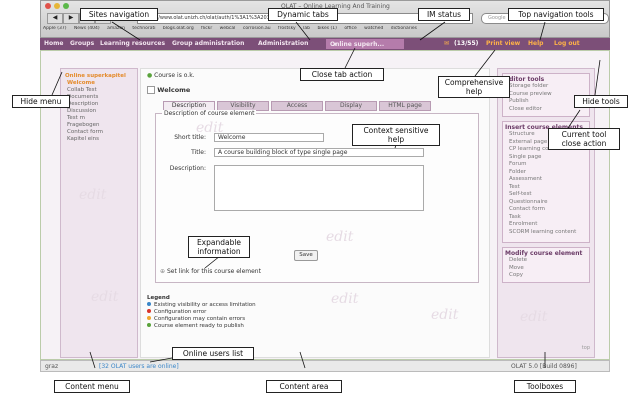 The height and width of the screenshot is (409, 636). Describe the element at coordinates (373, 28) in the screenshot. I see `bookmark-item: watched` at that location.